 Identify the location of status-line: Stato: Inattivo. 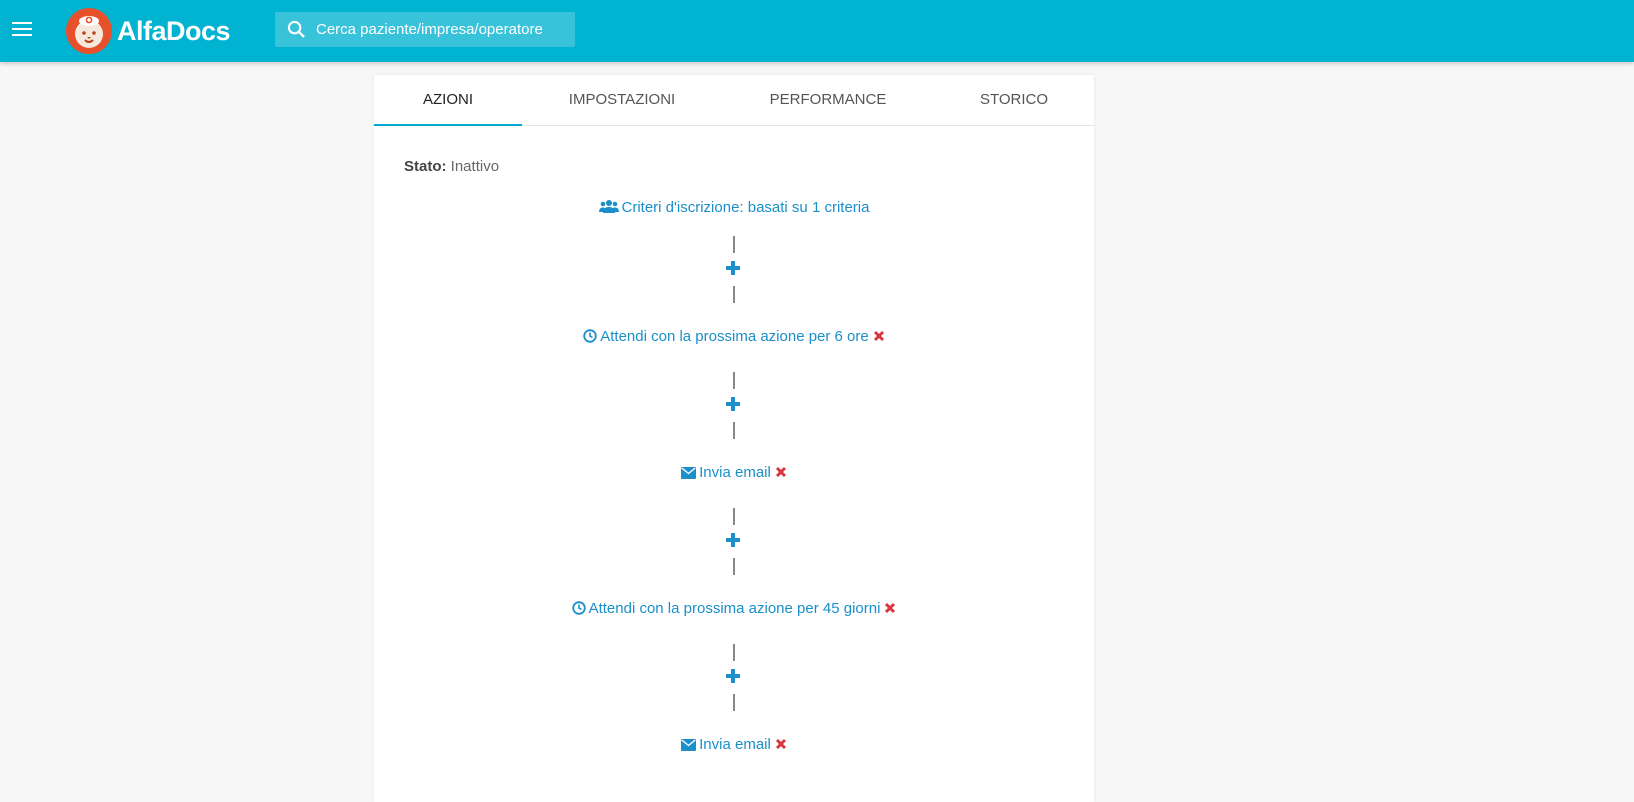
(451, 166).